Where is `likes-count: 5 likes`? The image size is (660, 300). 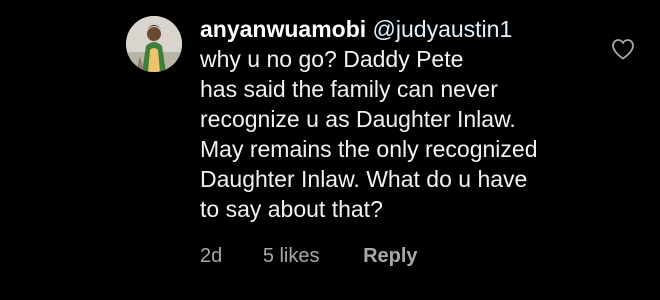
likes-count: 5 likes is located at coordinates (291, 256).